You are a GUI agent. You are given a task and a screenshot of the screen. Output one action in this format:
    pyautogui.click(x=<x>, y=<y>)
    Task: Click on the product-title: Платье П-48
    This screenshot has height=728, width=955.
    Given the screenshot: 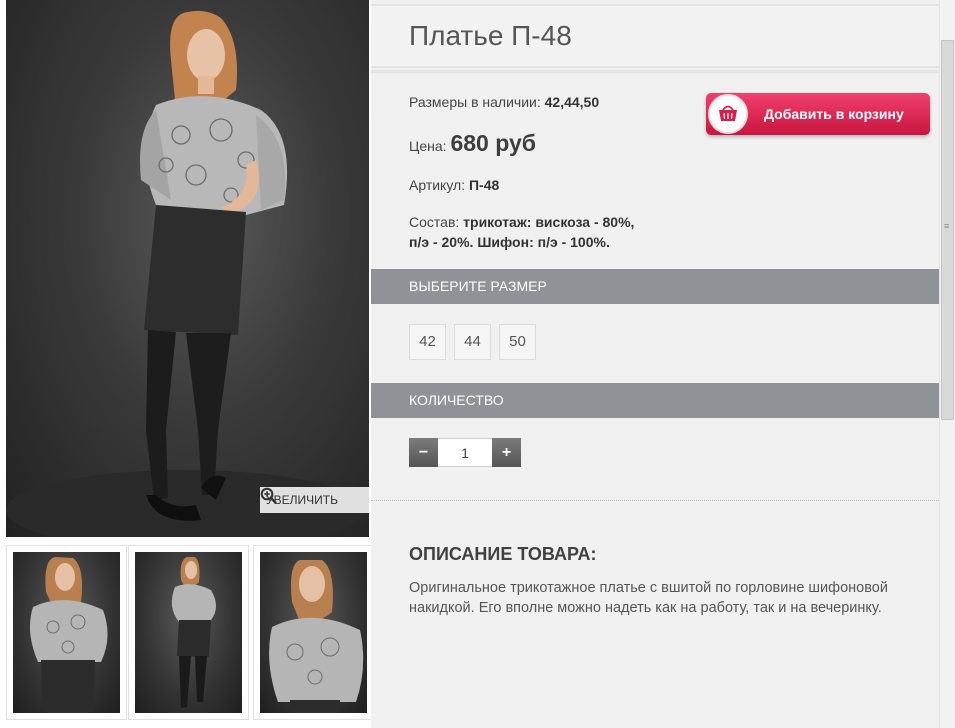 What is the action you would take?
    pyautogui.click(x=490, y=35)
    